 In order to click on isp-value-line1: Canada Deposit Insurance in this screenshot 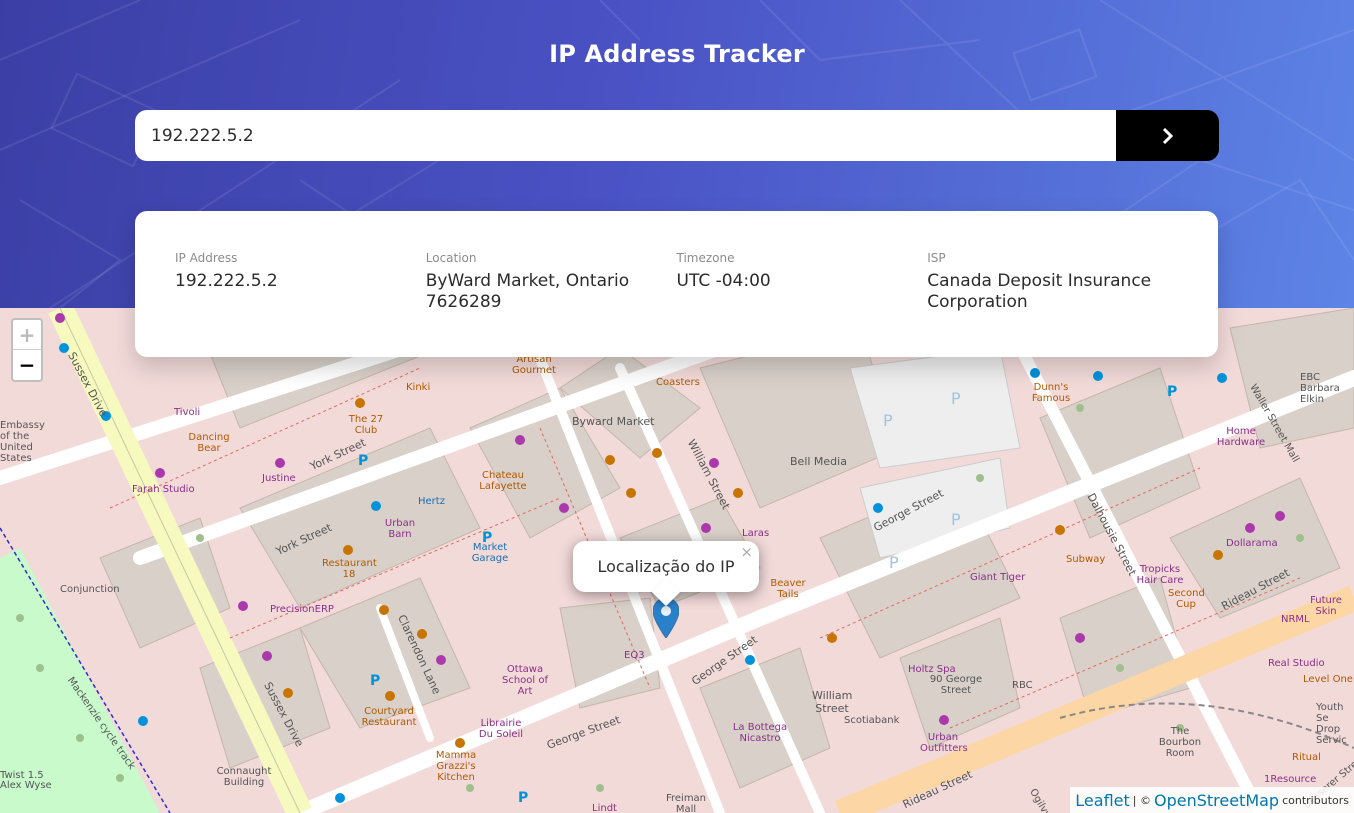, I will do `click(1039, 281)`.